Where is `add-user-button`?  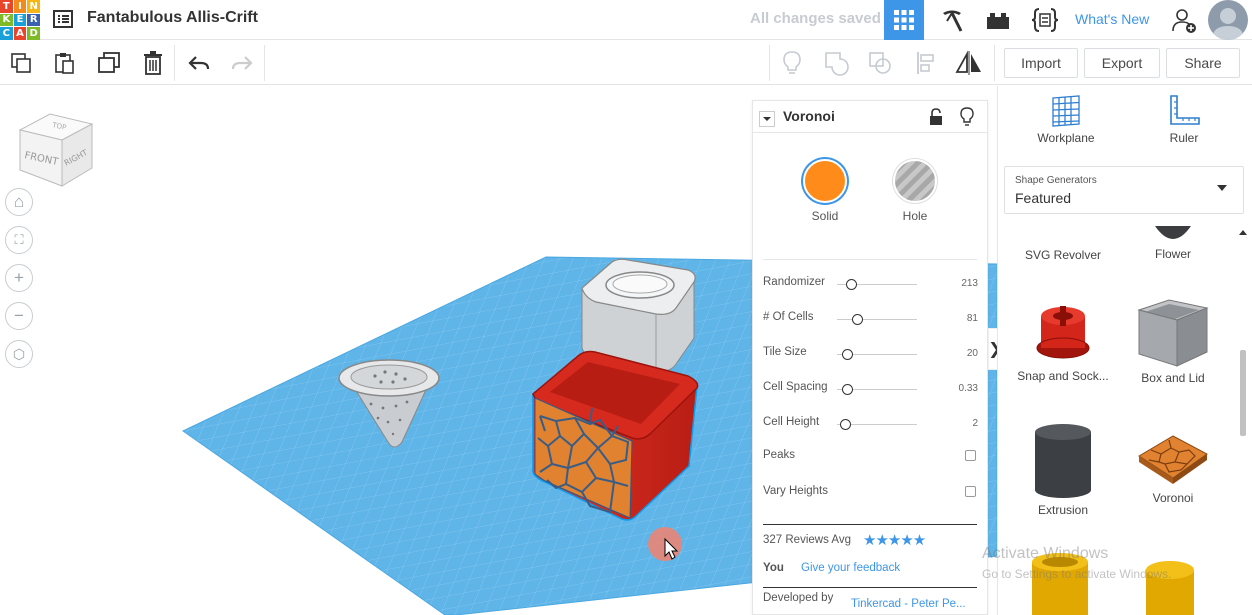 add-user-button is located at coordinates (1184, 20).